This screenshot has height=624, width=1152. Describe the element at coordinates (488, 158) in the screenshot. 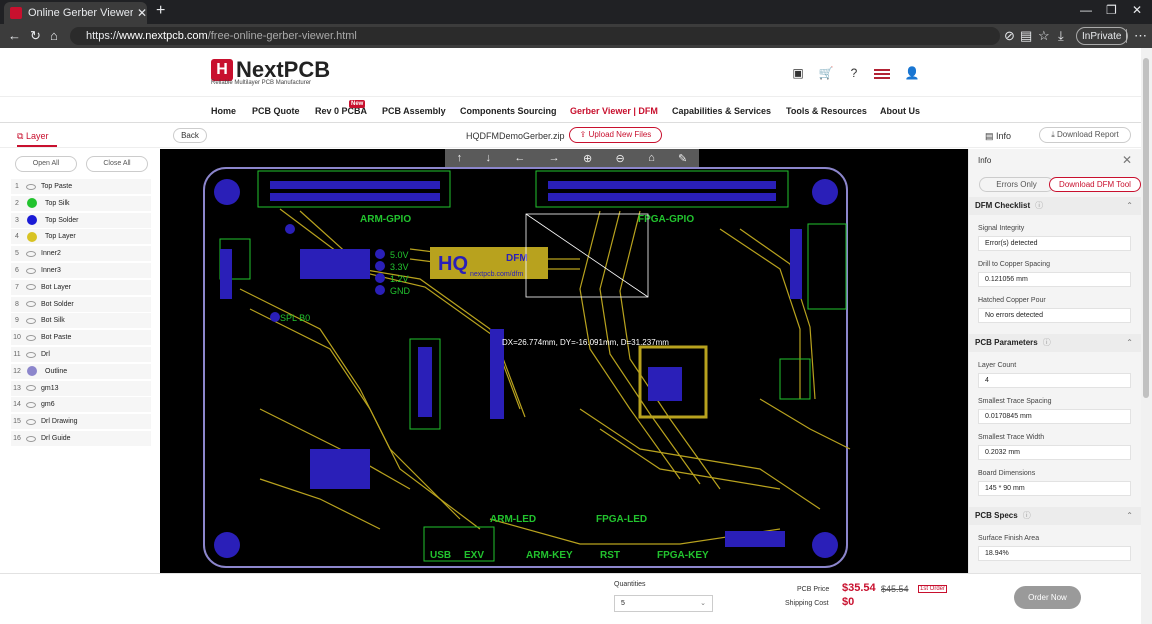

I see `pan-down-icon: ↓` at that location.